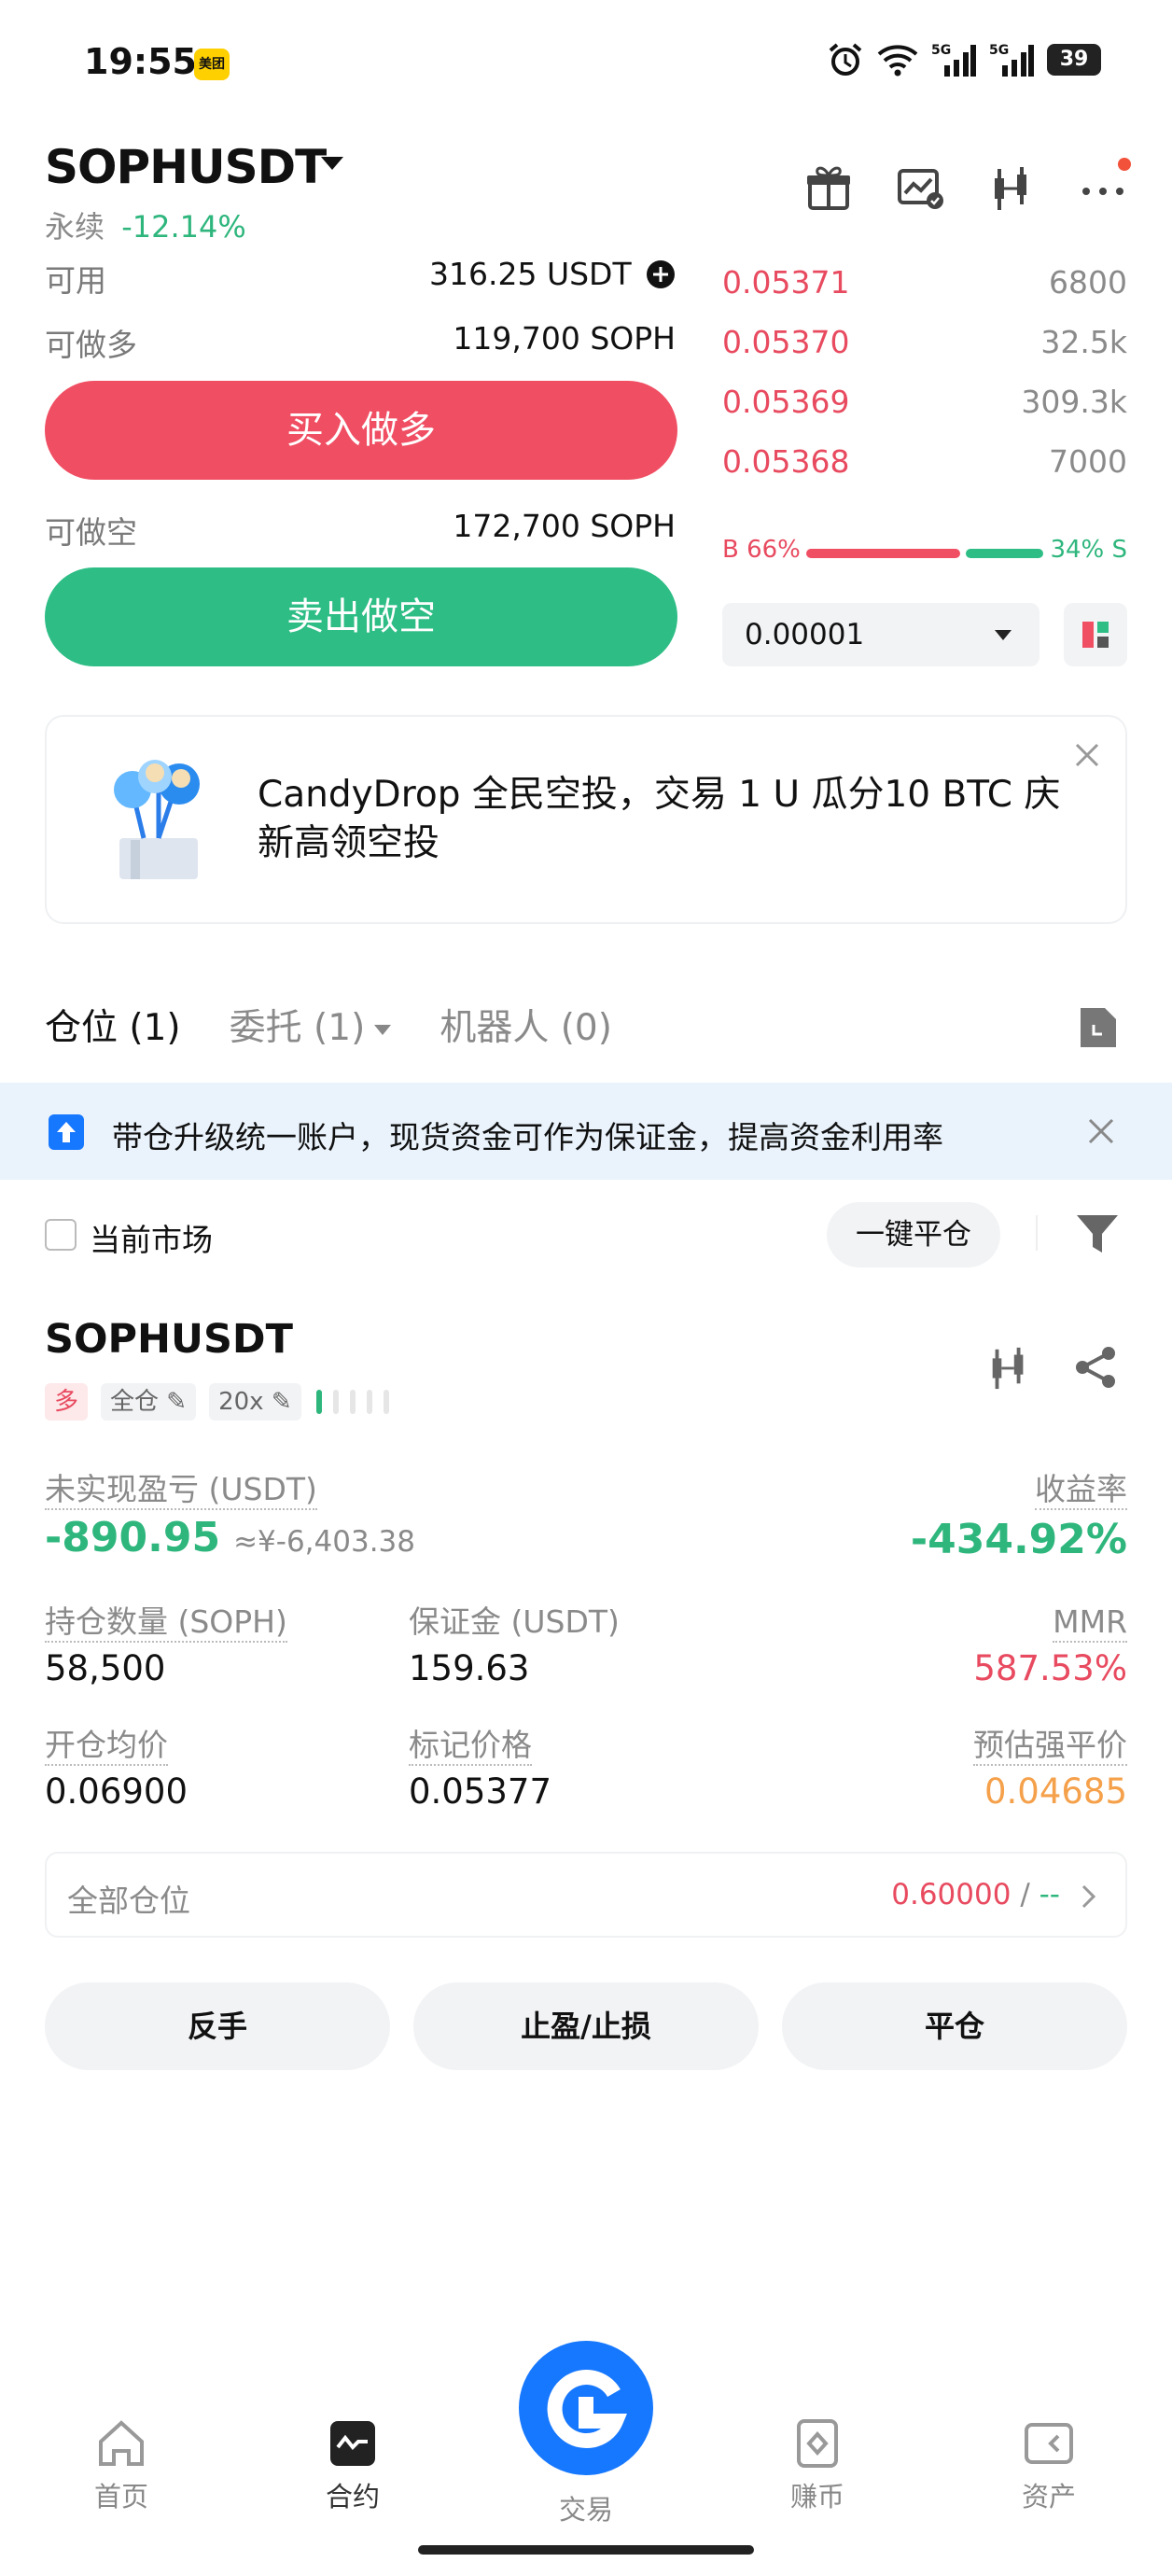  I want to click on nav-home-label: 首页, so click(120, 2497).